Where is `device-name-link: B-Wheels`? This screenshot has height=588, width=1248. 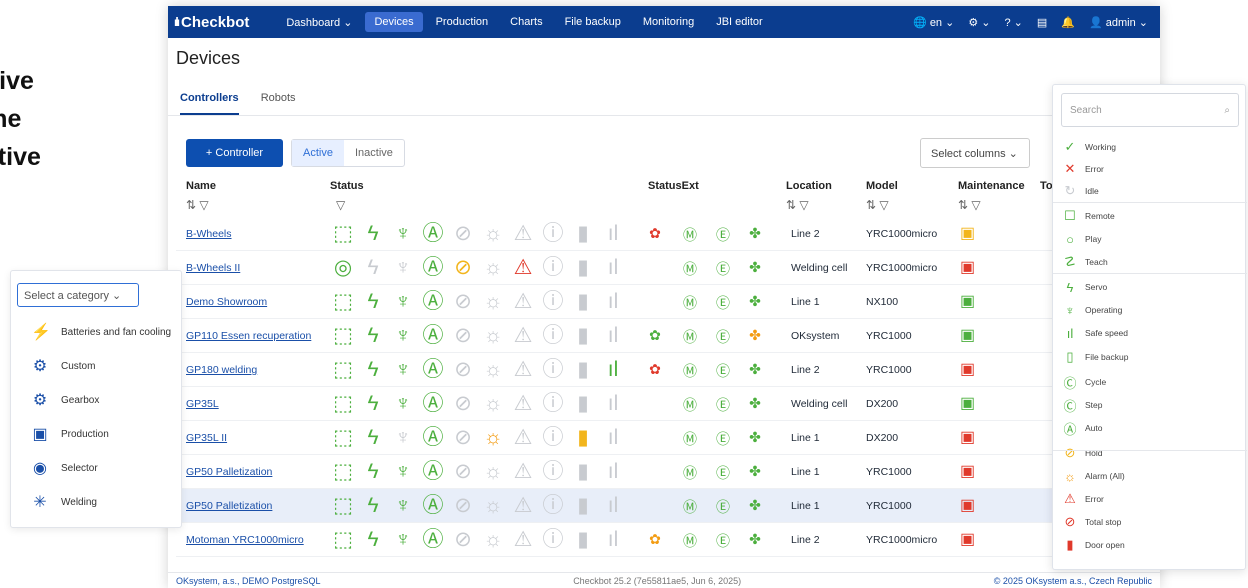
device-name-link: B-Wheels is located at coordinates (209, 234).